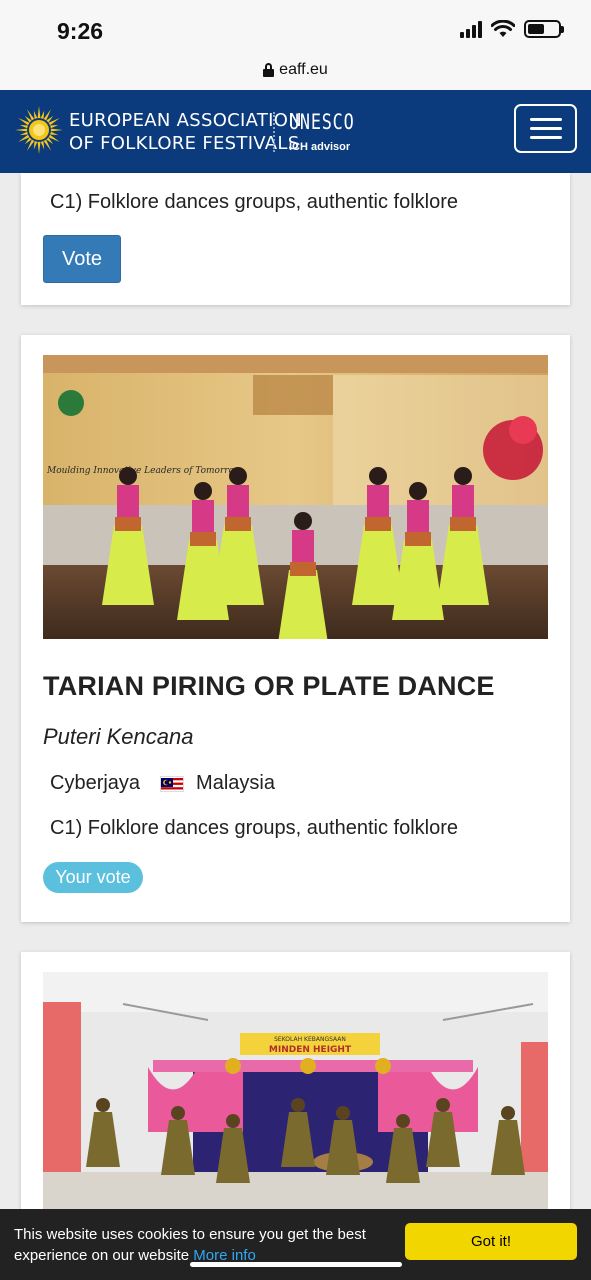  Describe the element at coordinates (39, 130) in the screenshot. I see `sun-logo-icon` at that location.